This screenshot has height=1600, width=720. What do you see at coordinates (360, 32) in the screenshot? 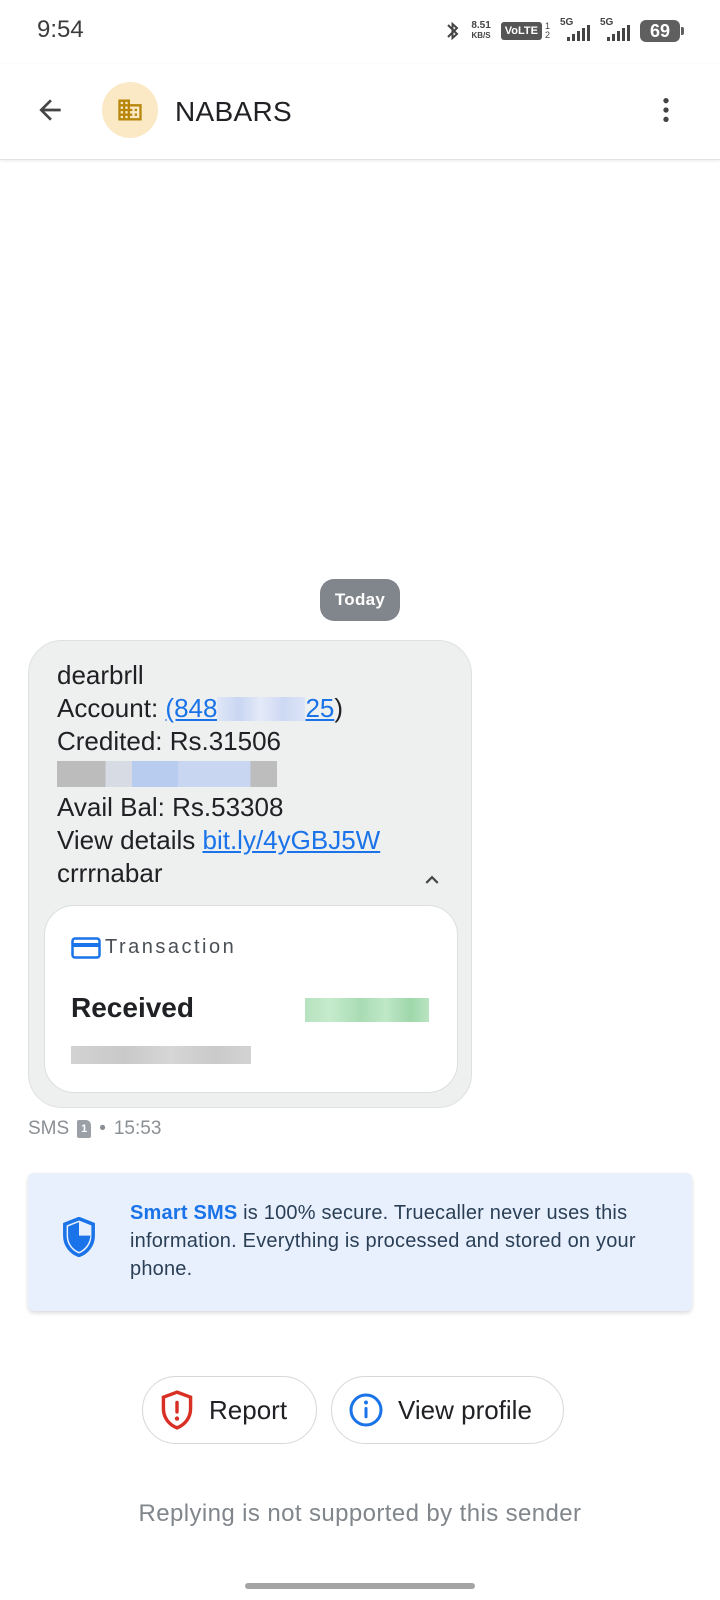
I see `status-bar: 9:54 8.51 KB/S VoLTE 12 5G 5G 69` at bounding box center [360, 32].